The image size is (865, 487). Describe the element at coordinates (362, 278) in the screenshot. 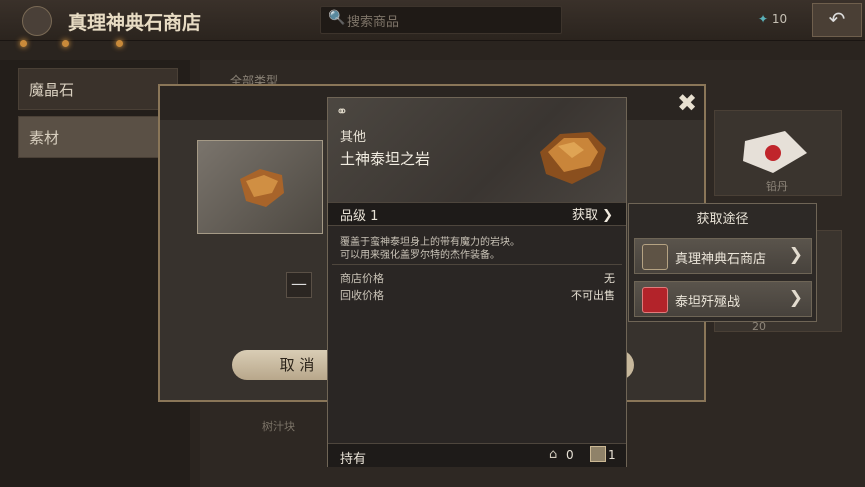

I see `shop-price-label: 商店价格` at that location.